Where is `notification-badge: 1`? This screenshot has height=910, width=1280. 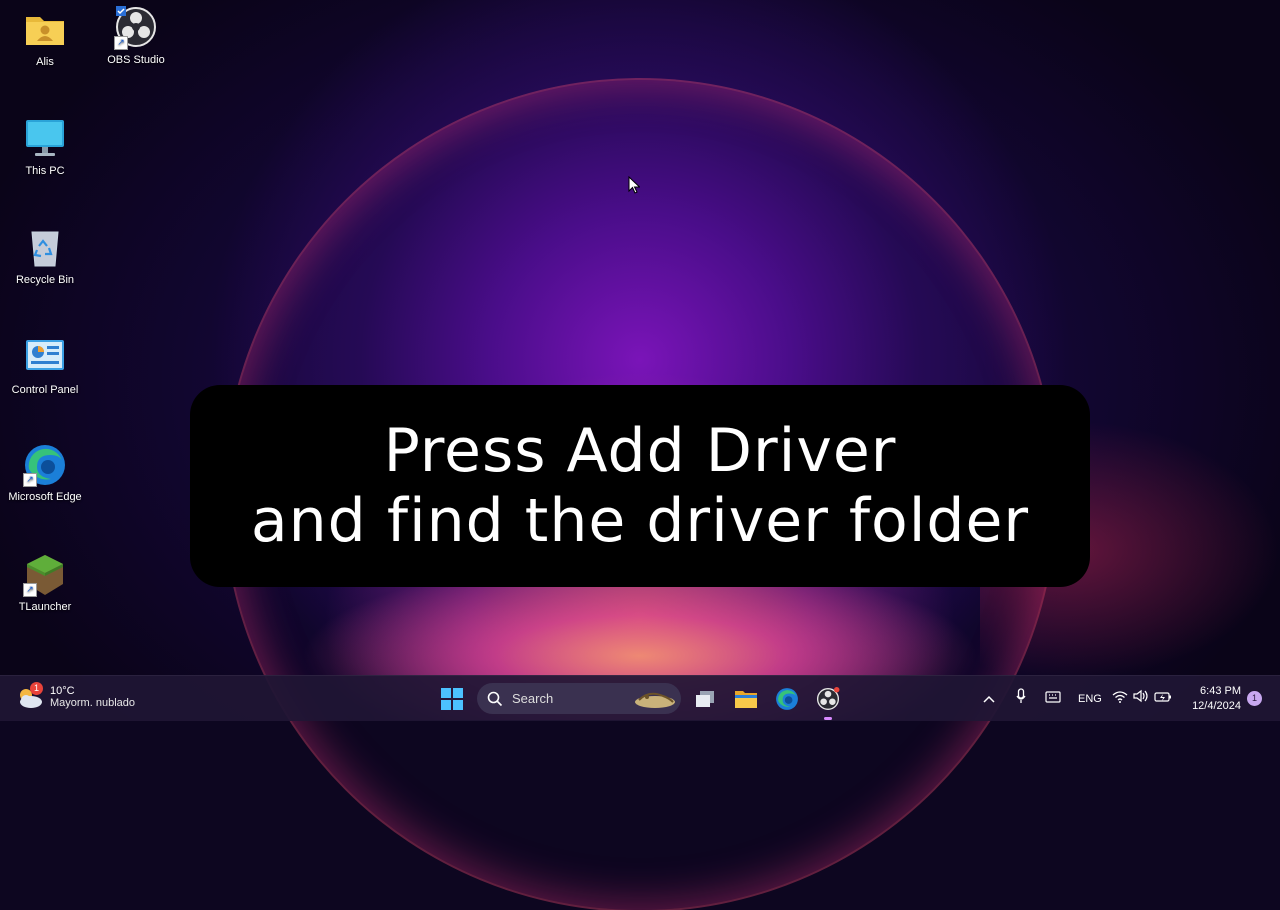 notification-badge: 1 is located at coordinates (1254, 698).